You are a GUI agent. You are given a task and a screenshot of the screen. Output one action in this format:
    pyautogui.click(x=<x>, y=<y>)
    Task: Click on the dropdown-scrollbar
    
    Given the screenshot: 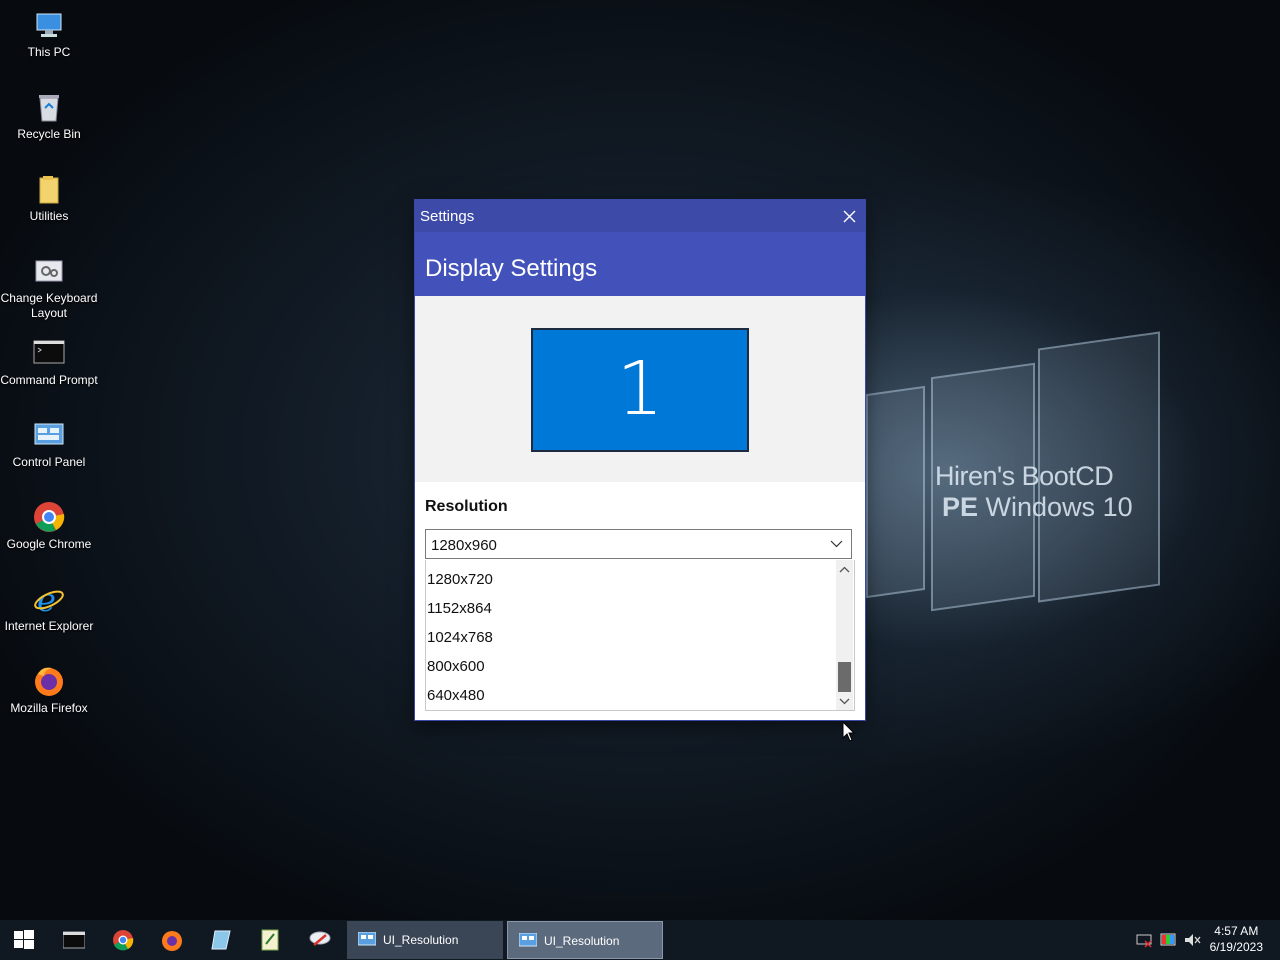 What is the action you would take?
    pyautogui.click(x=844, y=635)
    